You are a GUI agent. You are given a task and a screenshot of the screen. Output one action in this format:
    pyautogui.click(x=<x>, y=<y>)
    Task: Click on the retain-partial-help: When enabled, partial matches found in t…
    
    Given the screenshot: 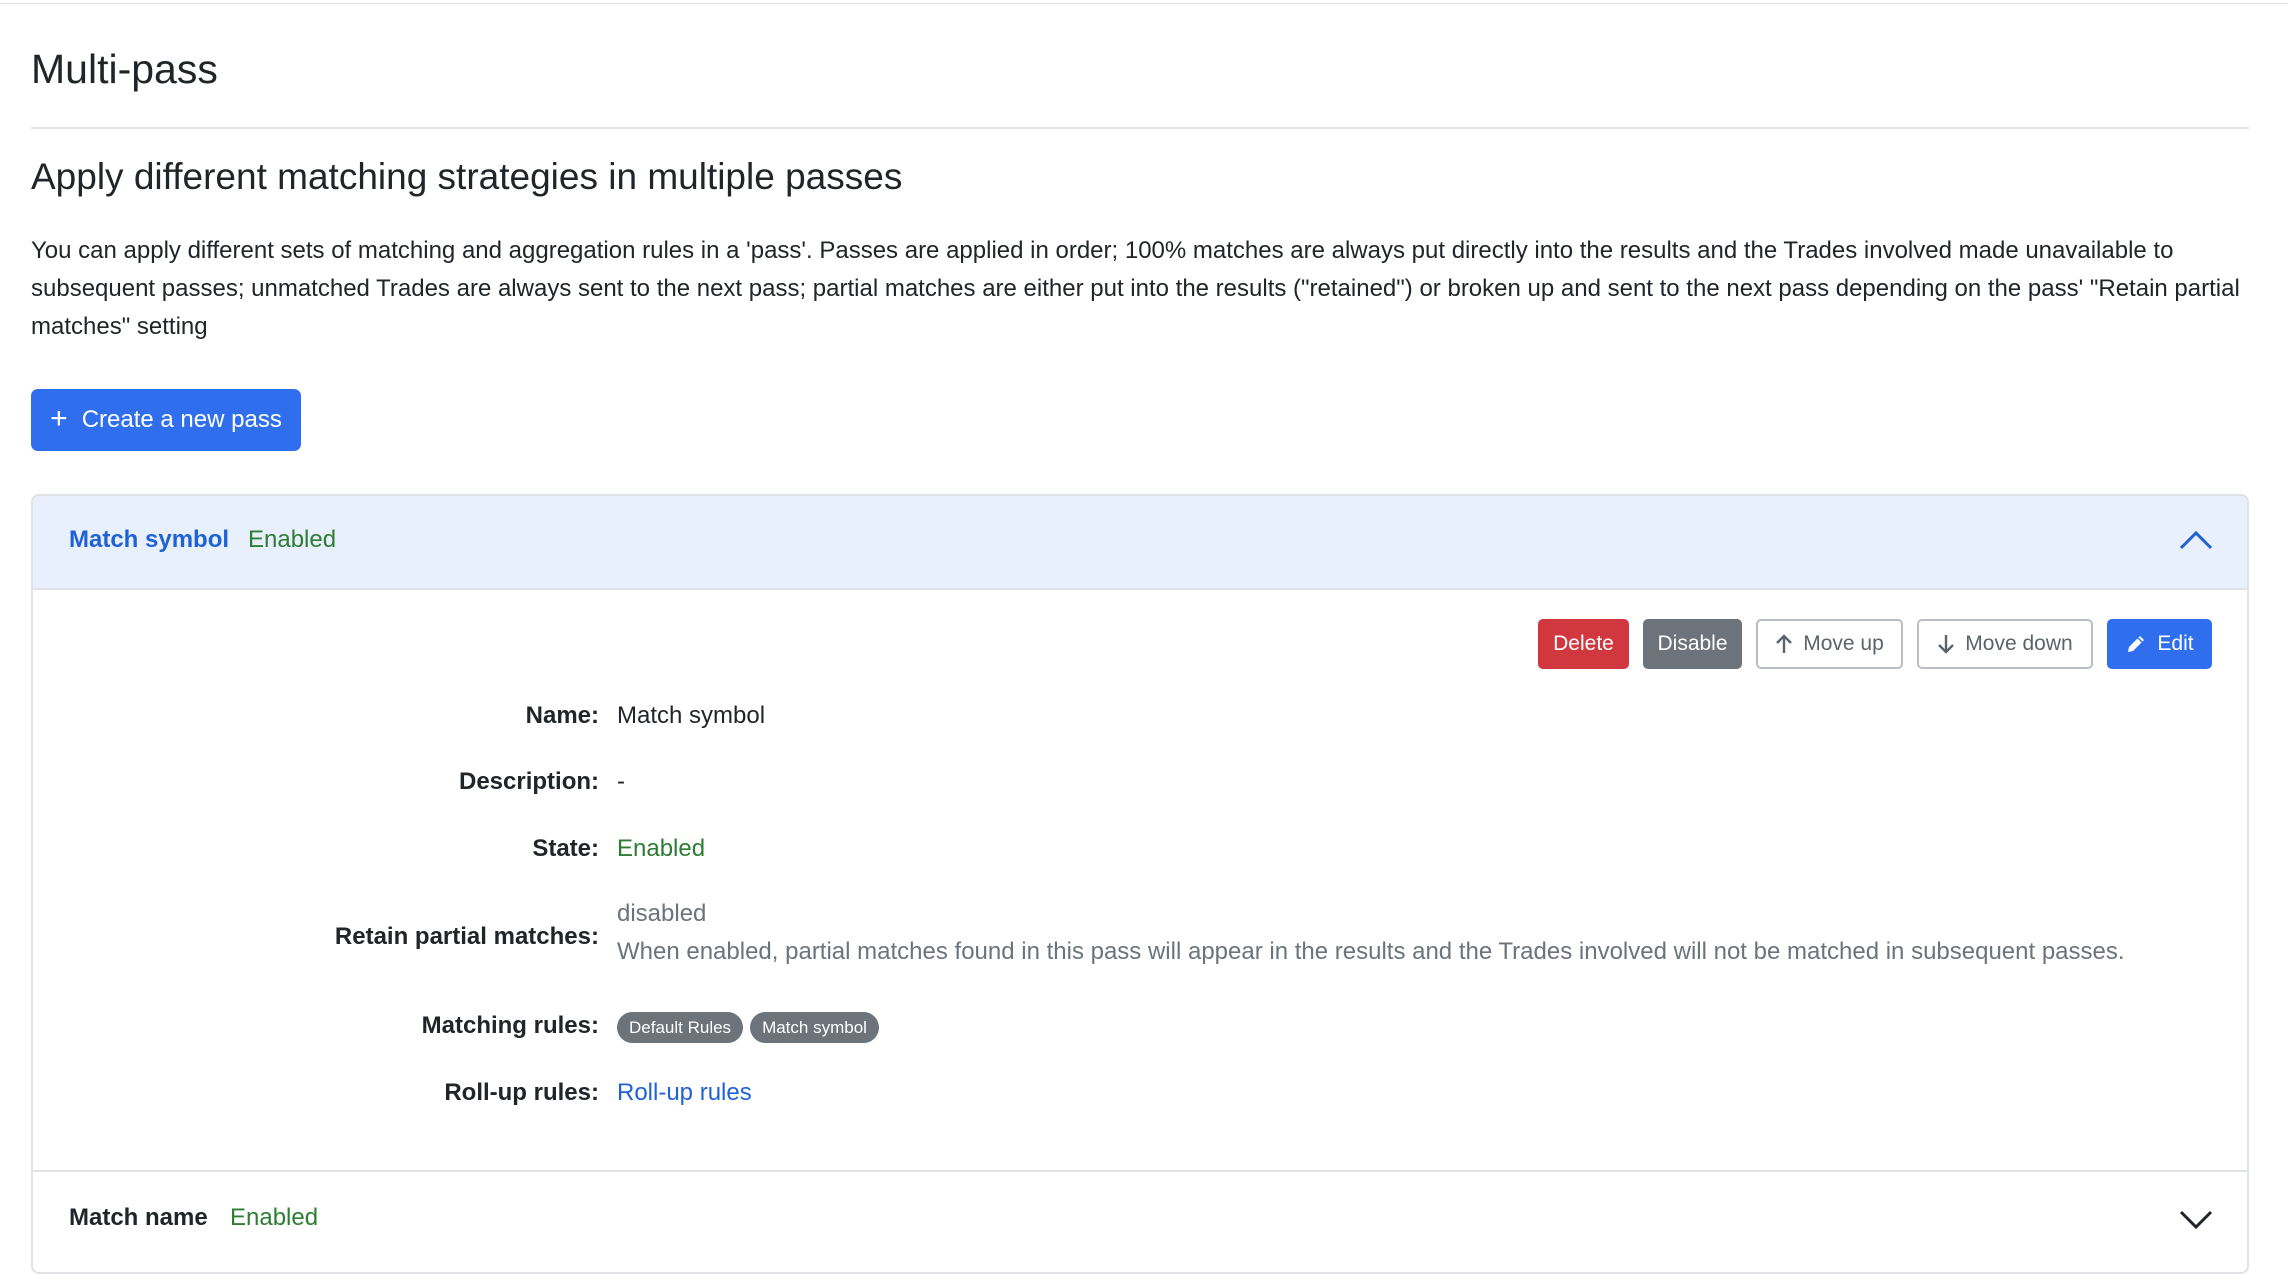 What is the action you would take?
    pyautogui.click(x=1371, y=951)
    